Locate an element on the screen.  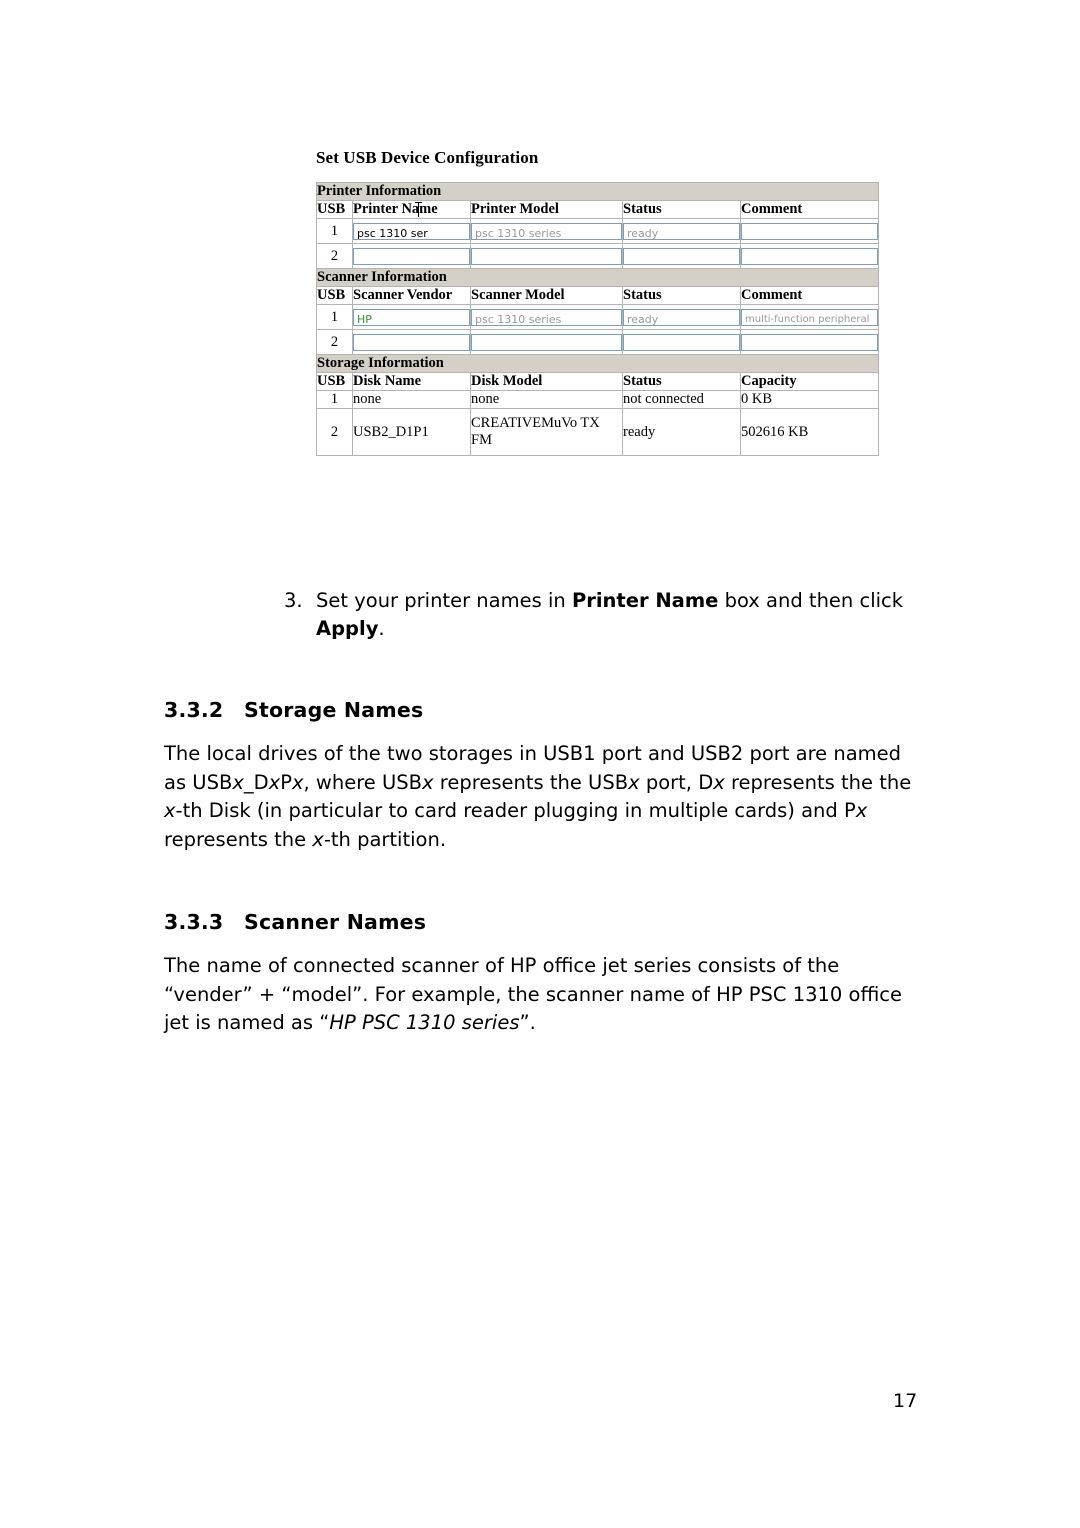
p1-part18: -th partition. is located at coordinates (385, 839).